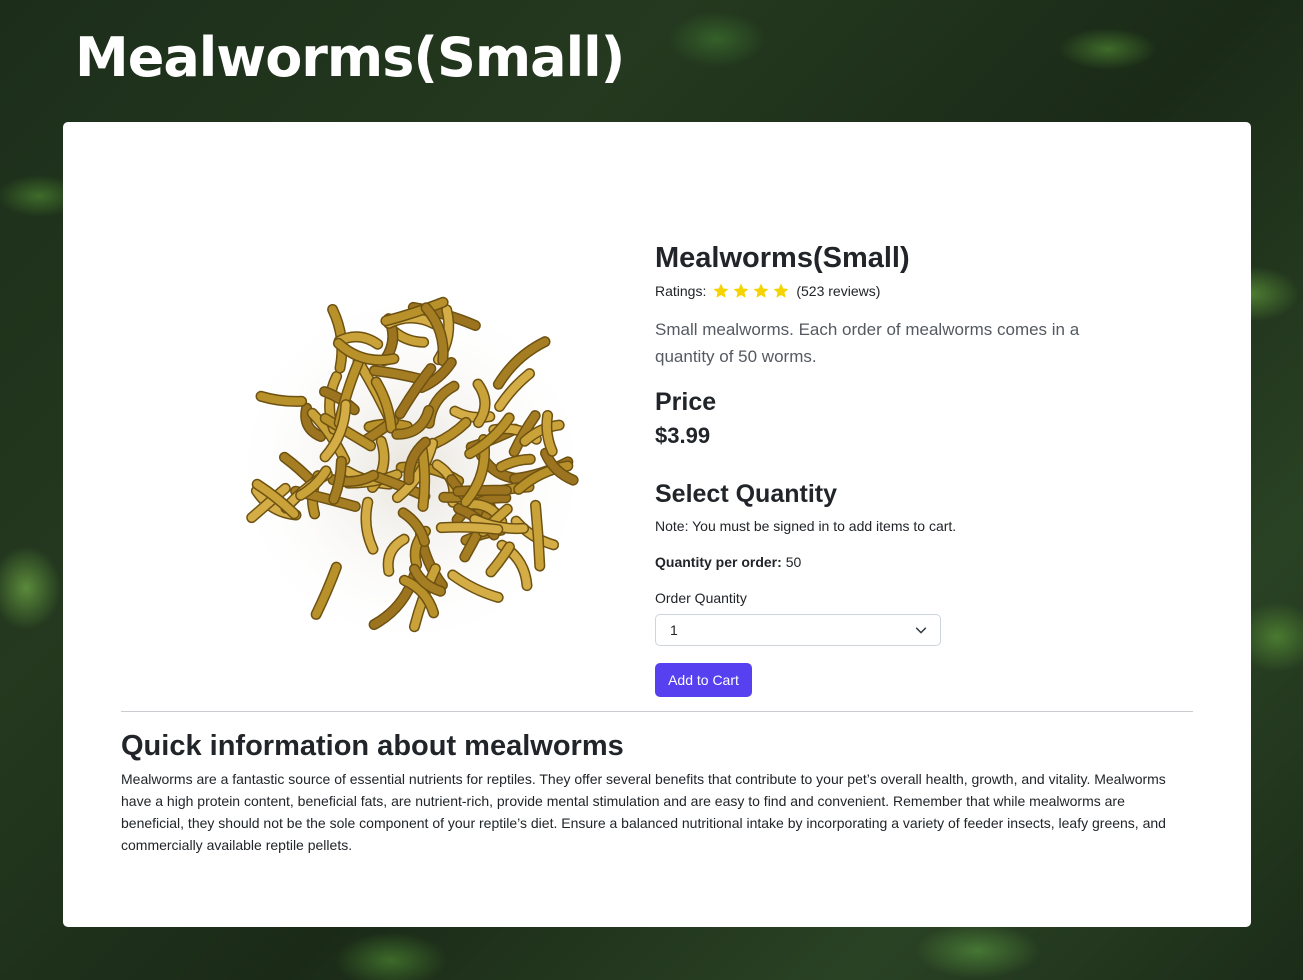 This screenshot has width=1303, height=980. What do you see at coordinates (703, 680) in the screenshot?
I see `add-to-cart-button: Add to Cart` at bounding box center [703, 680].